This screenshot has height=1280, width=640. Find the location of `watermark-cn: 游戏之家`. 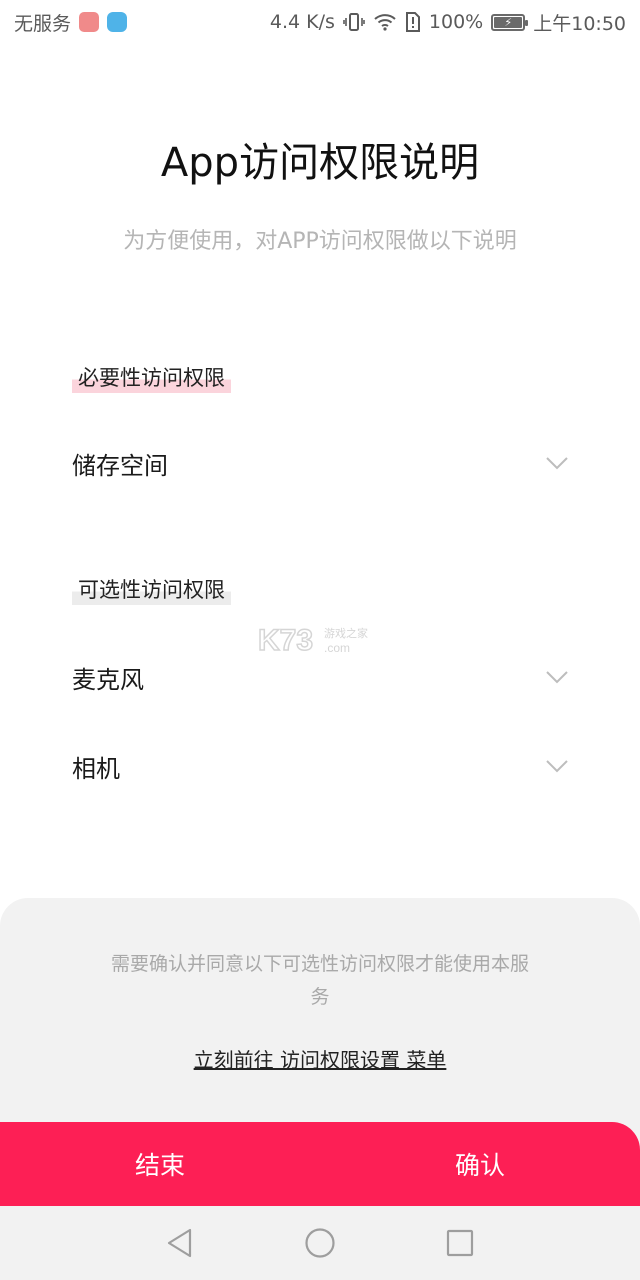

watermark-cn: 游戏之家 is located at coordinates (346, 633).